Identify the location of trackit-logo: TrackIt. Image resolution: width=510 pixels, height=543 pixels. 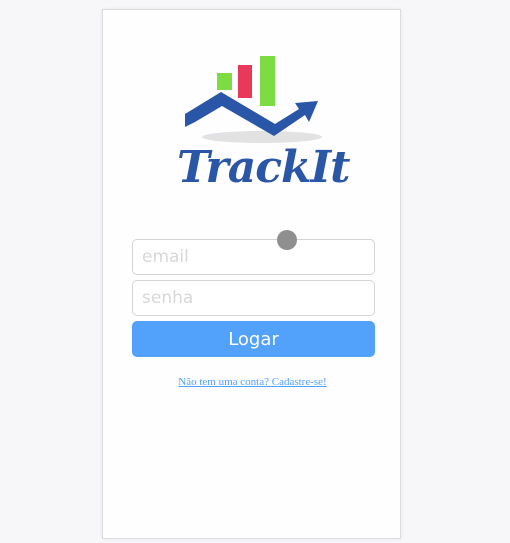
(263, 124).